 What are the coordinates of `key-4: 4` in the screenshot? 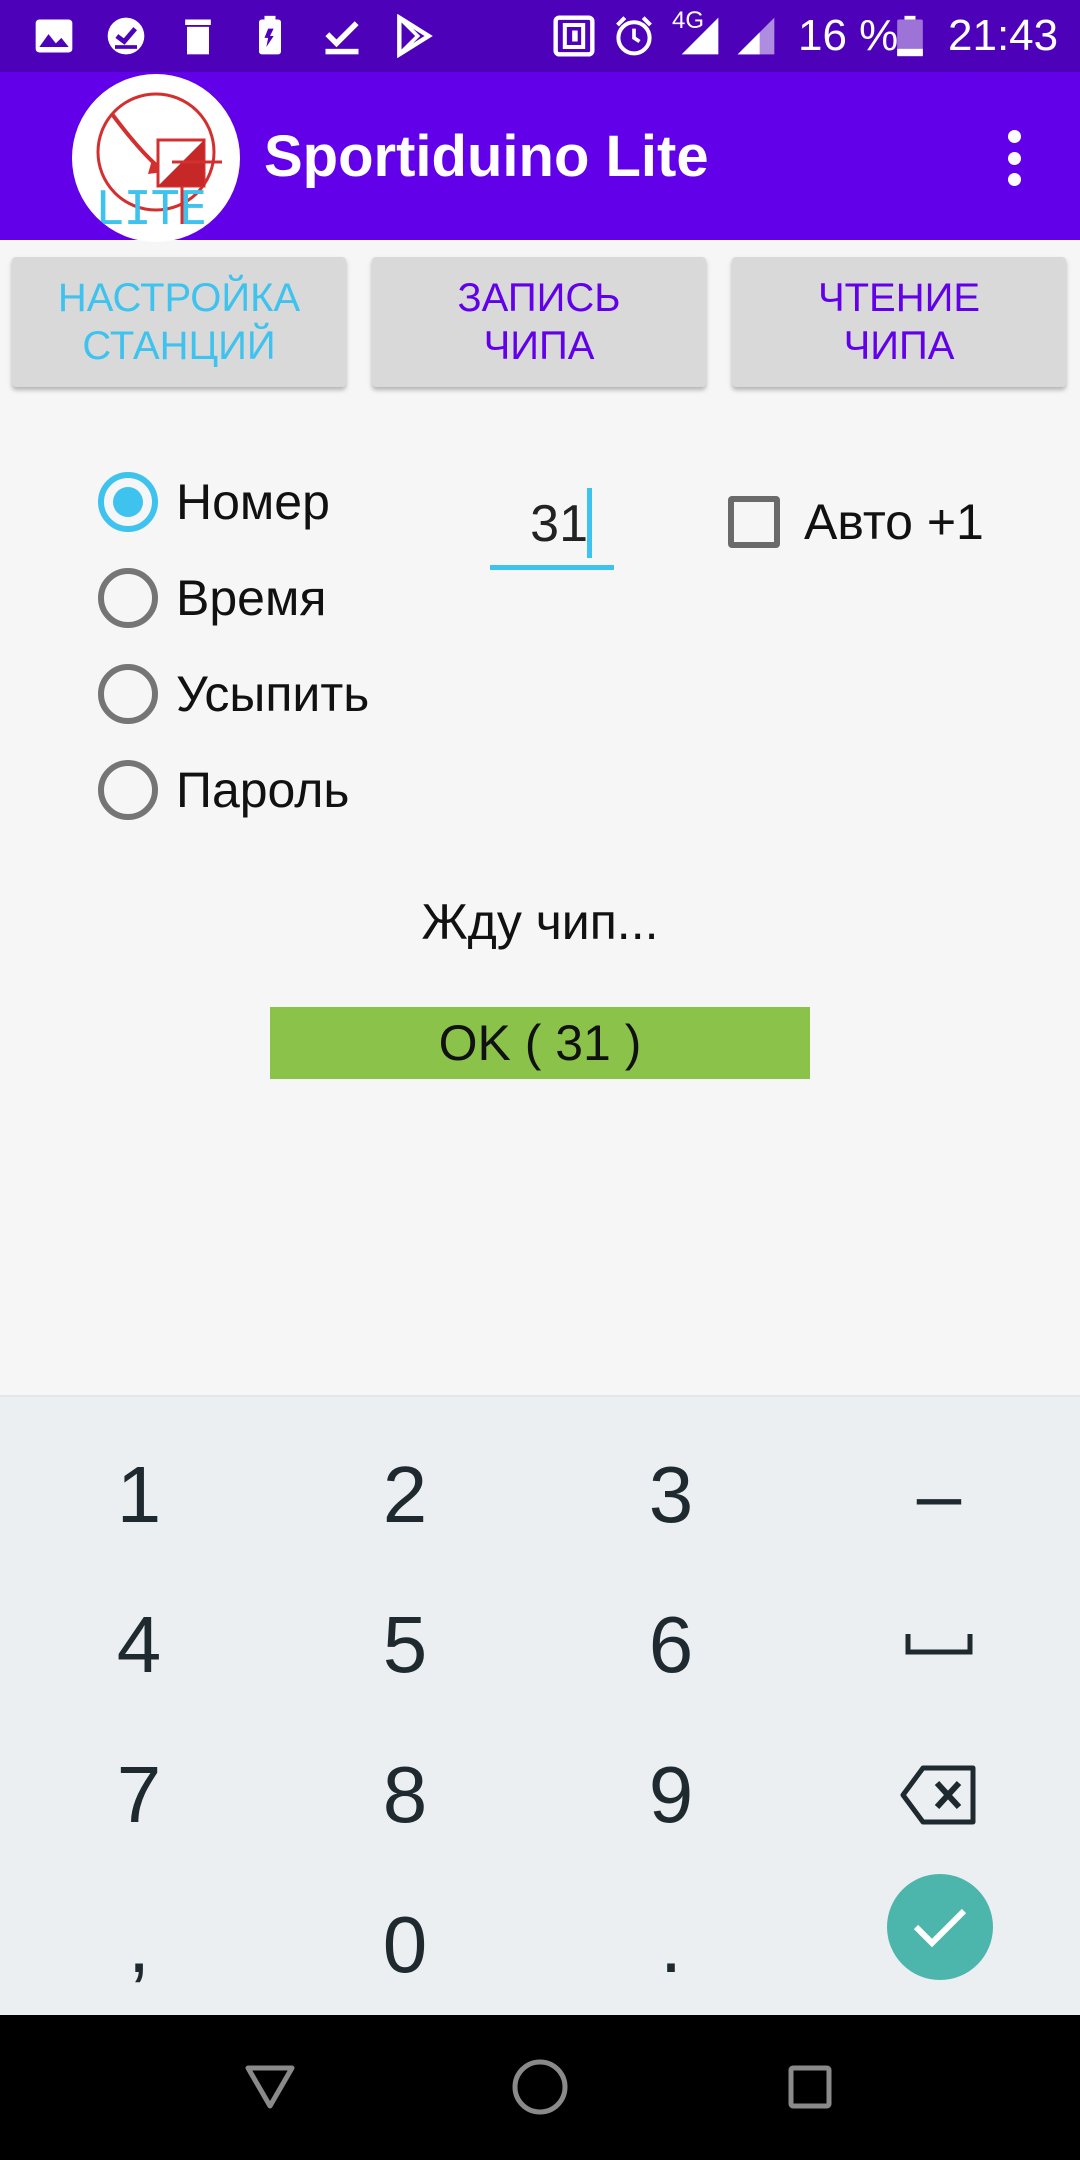 It's located at (139, 1645).